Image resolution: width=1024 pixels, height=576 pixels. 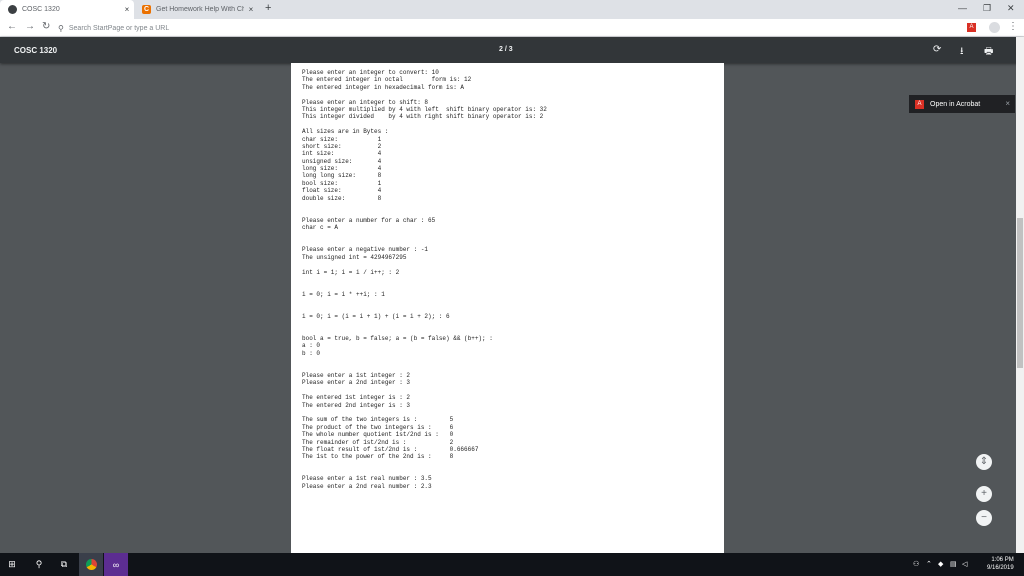 What do you see at coordinates (971, 27) in the screenshot?
I see `acrobat-extension-icon: A` at bounding box center [971, 27].